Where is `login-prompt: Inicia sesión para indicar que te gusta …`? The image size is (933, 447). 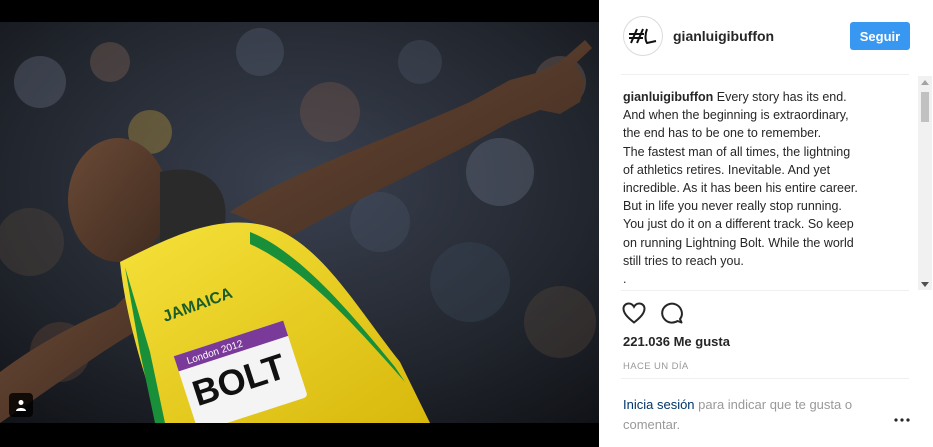 login-prompt: Inicia sesión para indicar que te gusta … is located at coordinates (753, 415).